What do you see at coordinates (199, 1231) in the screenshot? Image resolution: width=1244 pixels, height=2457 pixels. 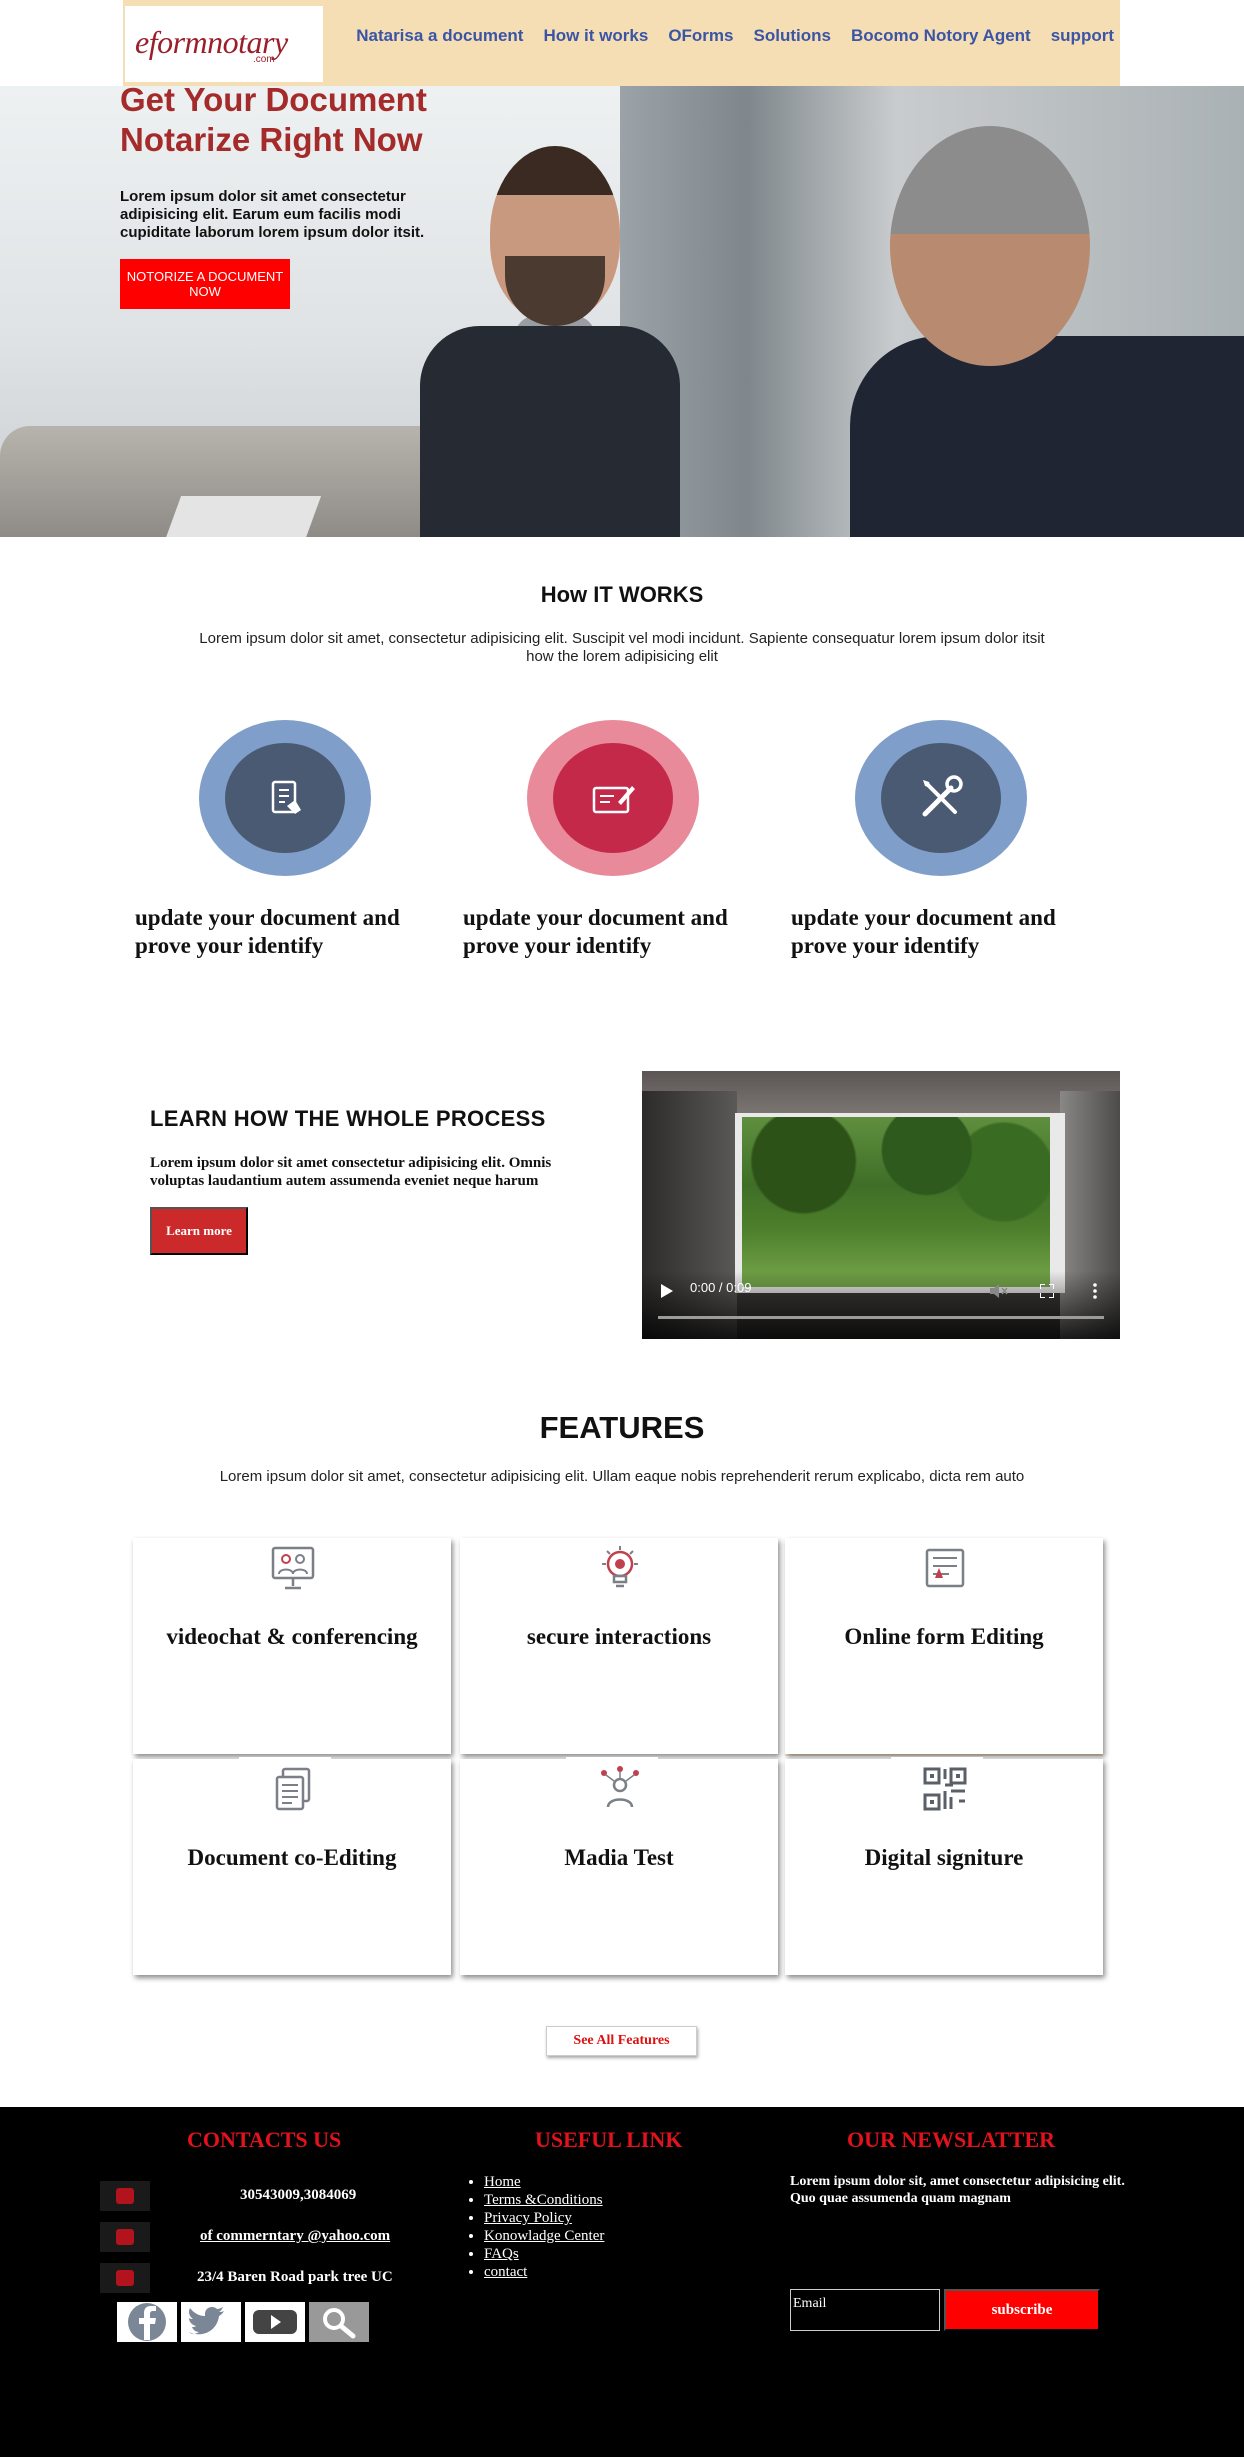 I see `learn-more-button: Learn more` at bounding box center [199, 1231].